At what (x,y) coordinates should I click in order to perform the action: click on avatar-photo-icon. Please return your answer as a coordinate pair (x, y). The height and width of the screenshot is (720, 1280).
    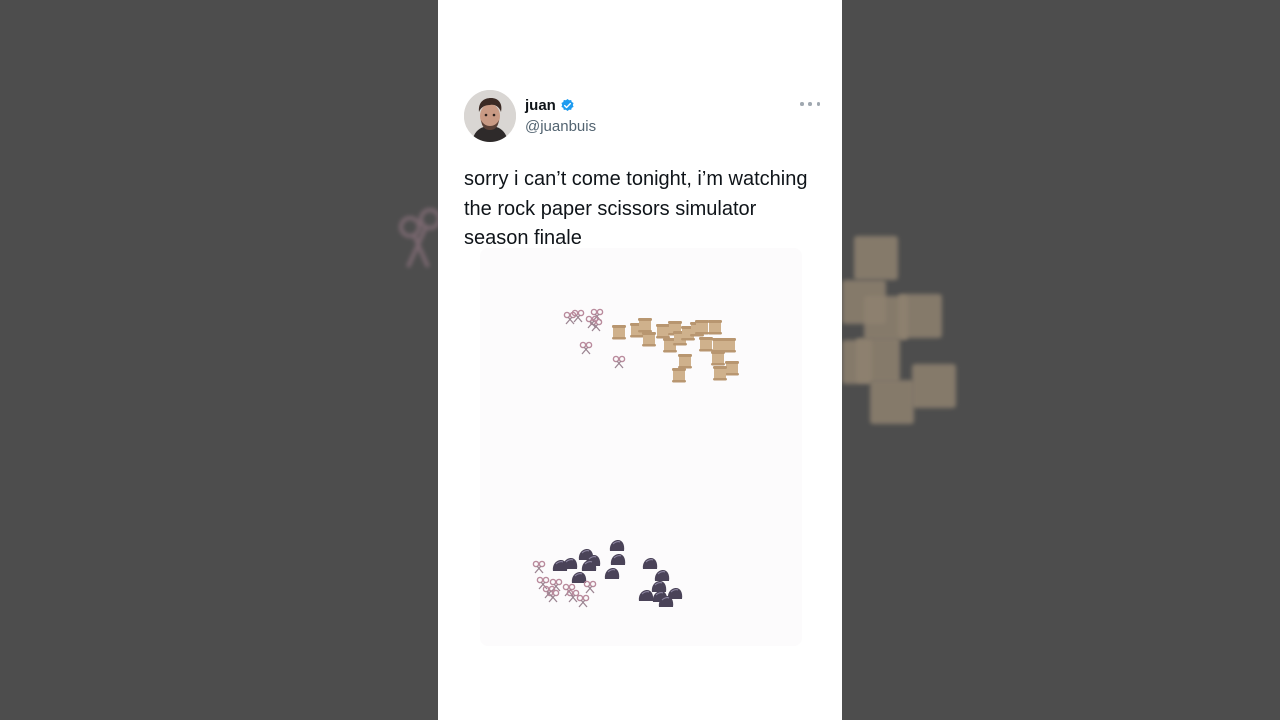
    Looking at the image, I should click on (490, 116).